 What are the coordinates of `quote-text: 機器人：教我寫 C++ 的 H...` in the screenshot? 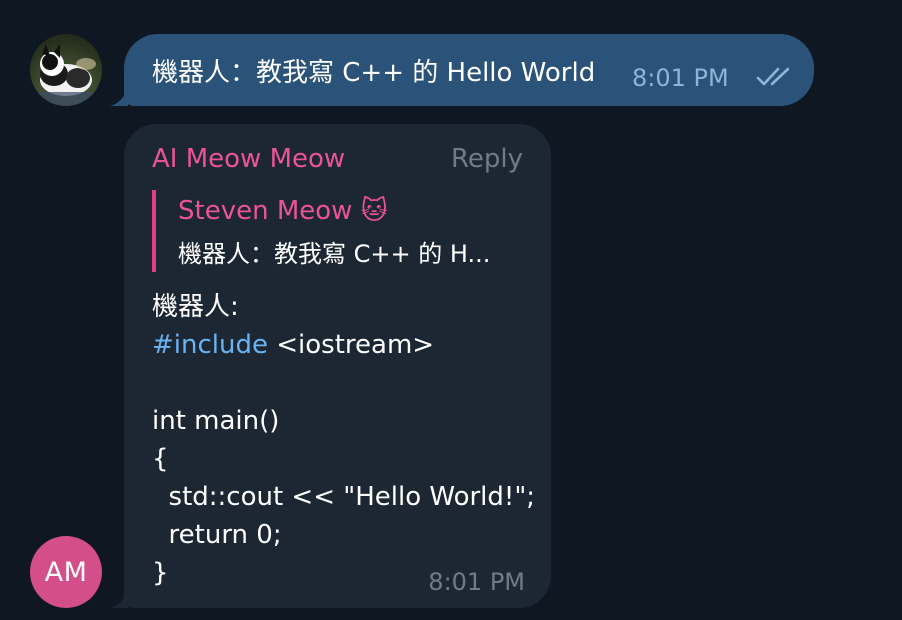 It's located at (334, 254).